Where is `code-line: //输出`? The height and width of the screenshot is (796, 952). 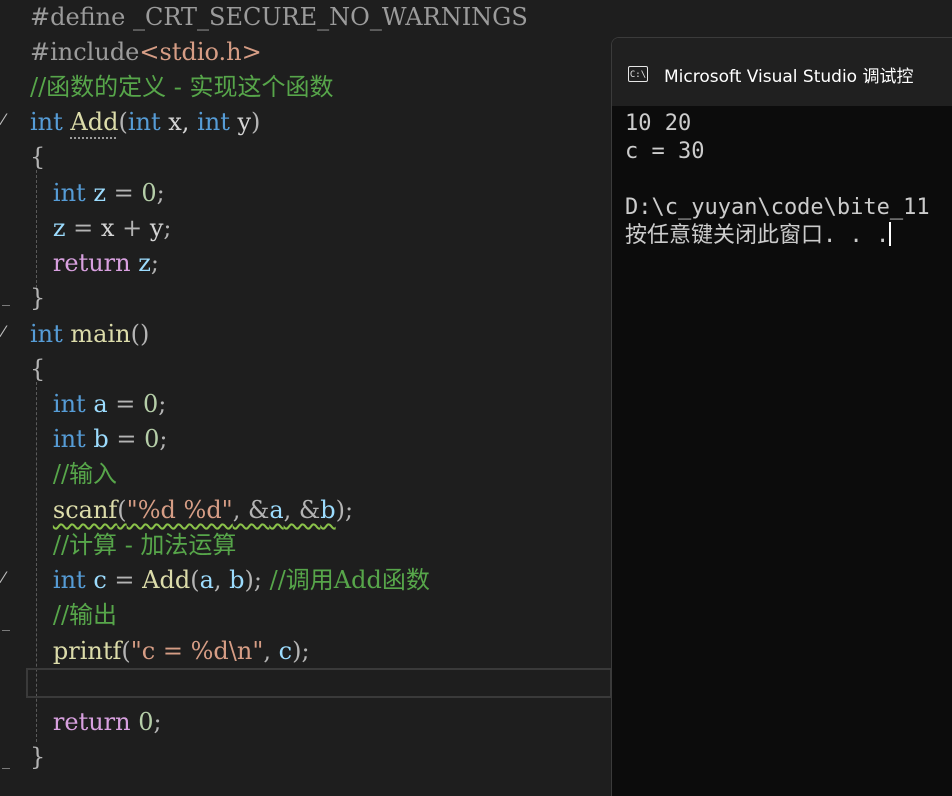 code-line: //输出 is located at coordinates (73, 615).